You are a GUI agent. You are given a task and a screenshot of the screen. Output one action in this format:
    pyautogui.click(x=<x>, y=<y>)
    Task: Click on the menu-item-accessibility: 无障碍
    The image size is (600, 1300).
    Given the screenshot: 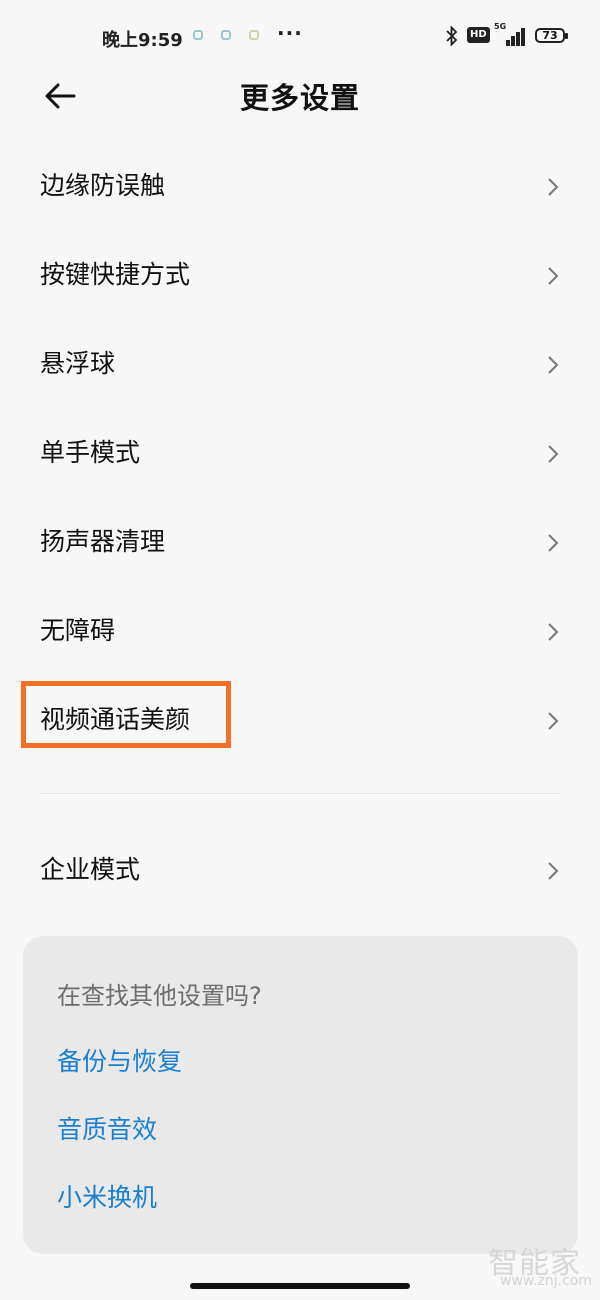 What is the action you would take?
    pyautogui.click(x=300, y=631)
    